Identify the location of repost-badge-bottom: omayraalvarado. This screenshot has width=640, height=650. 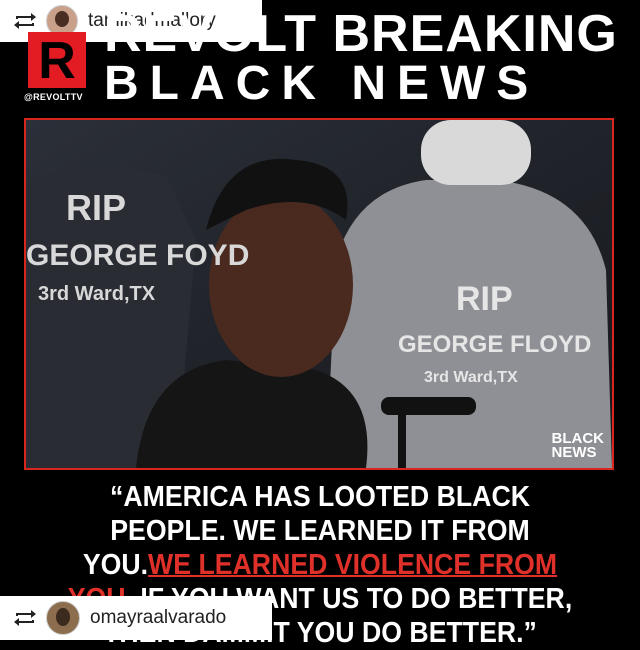
(136, 618).